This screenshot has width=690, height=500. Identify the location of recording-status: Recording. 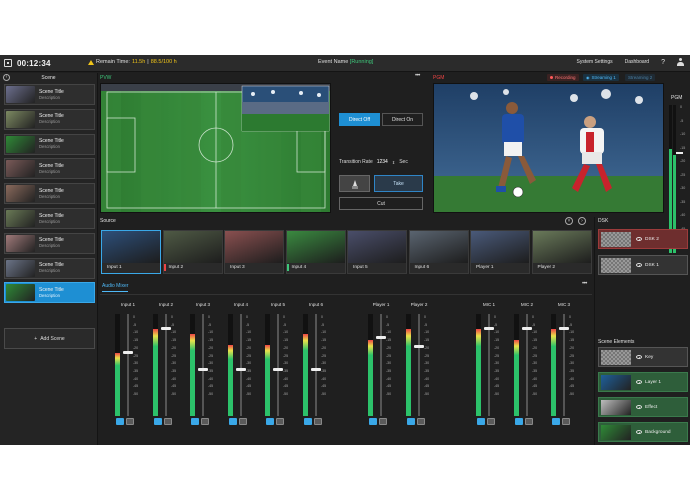
(563, 77).